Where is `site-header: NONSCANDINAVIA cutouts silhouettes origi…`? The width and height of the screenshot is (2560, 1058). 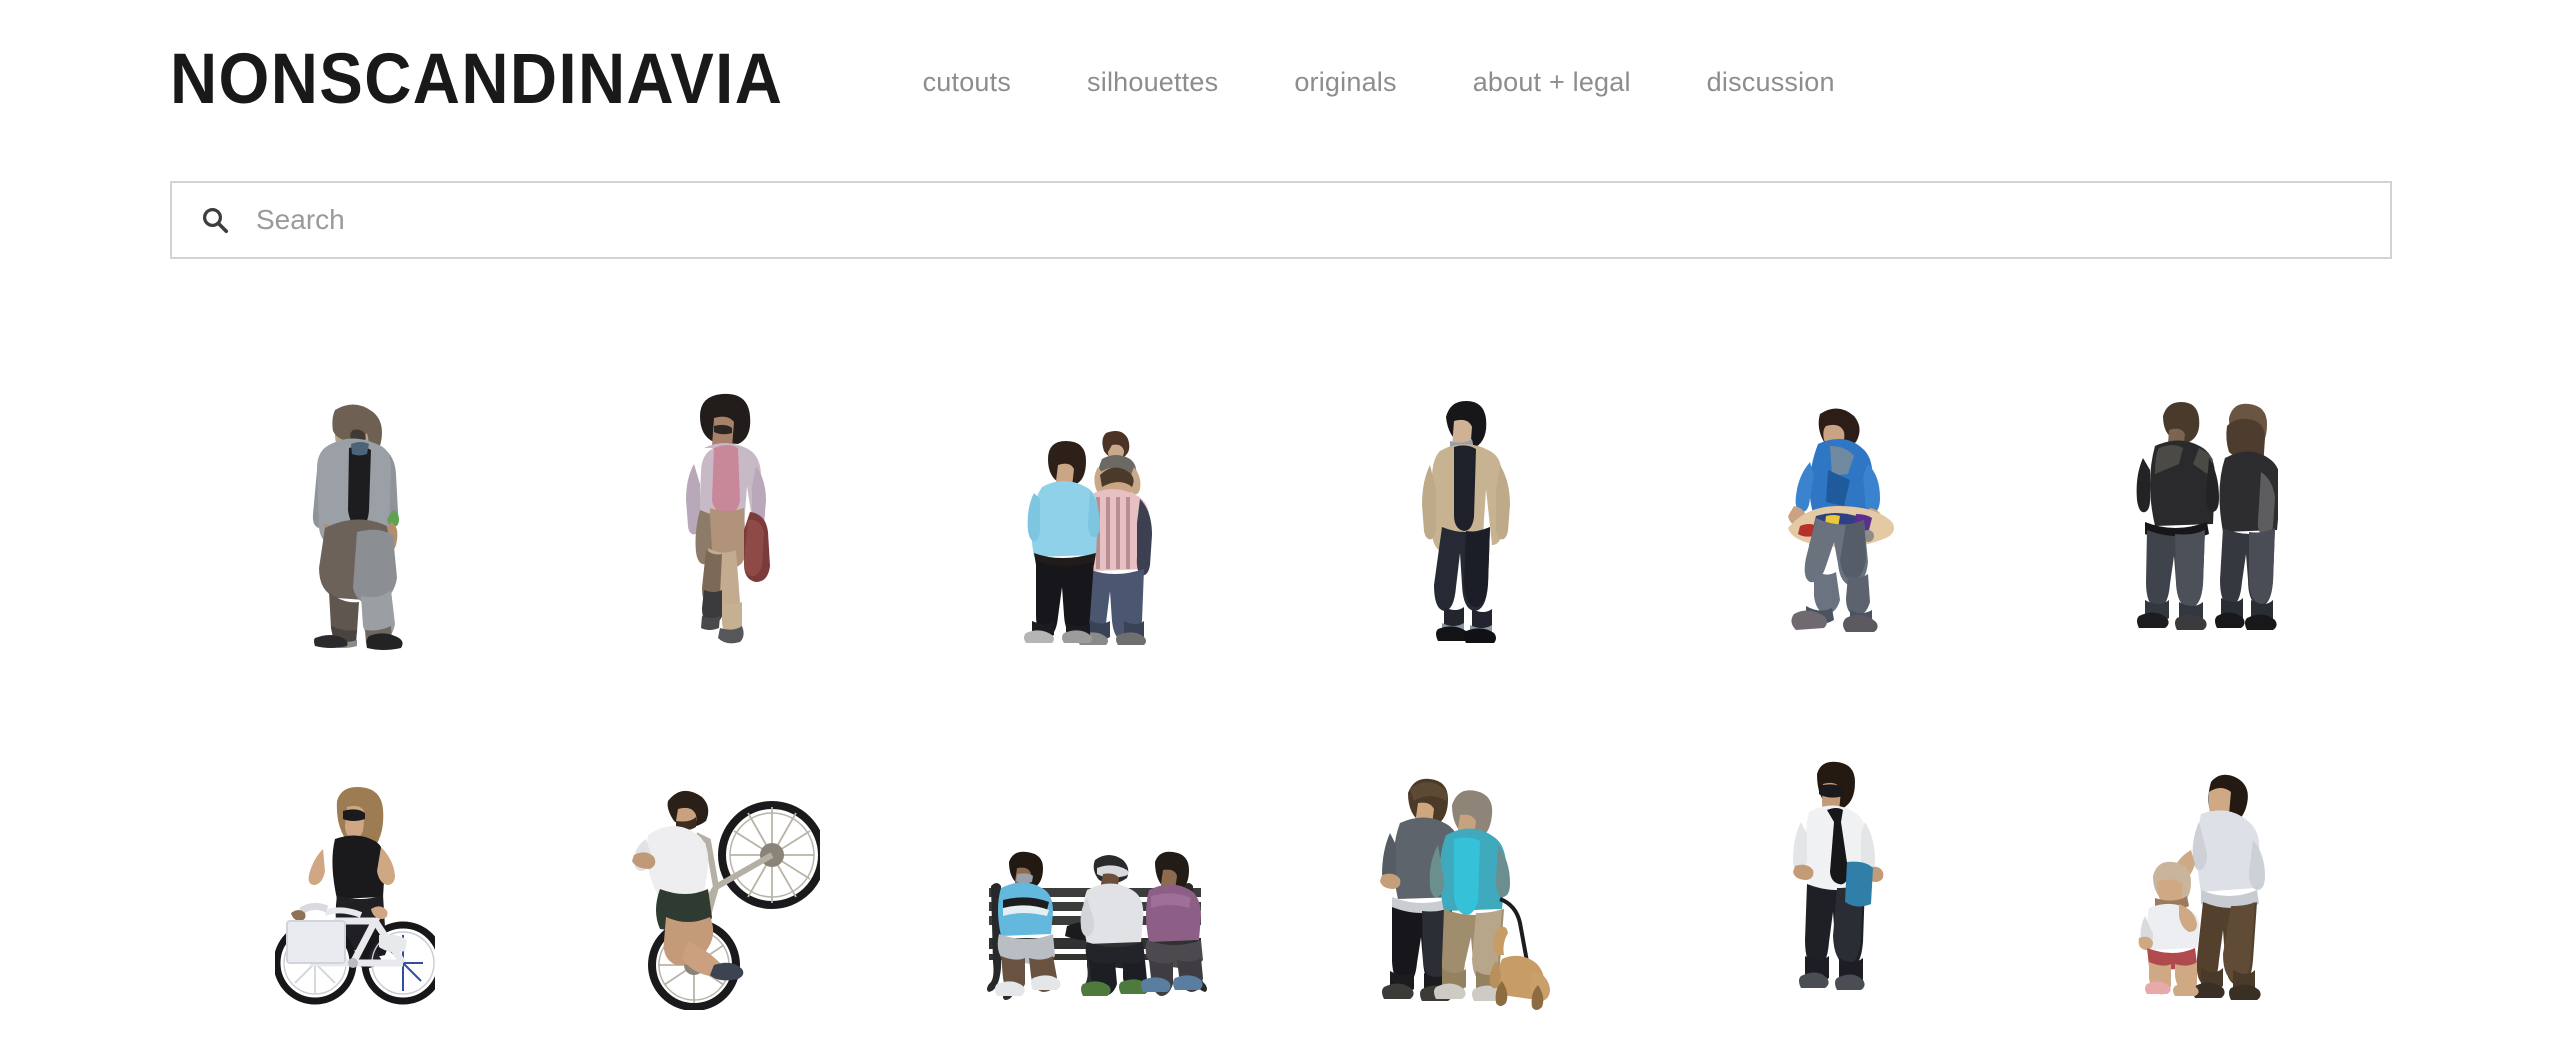
site-header: NONSCANDINAVIA cutouts silhouettes origi… is located at coordinates (1280, 77).